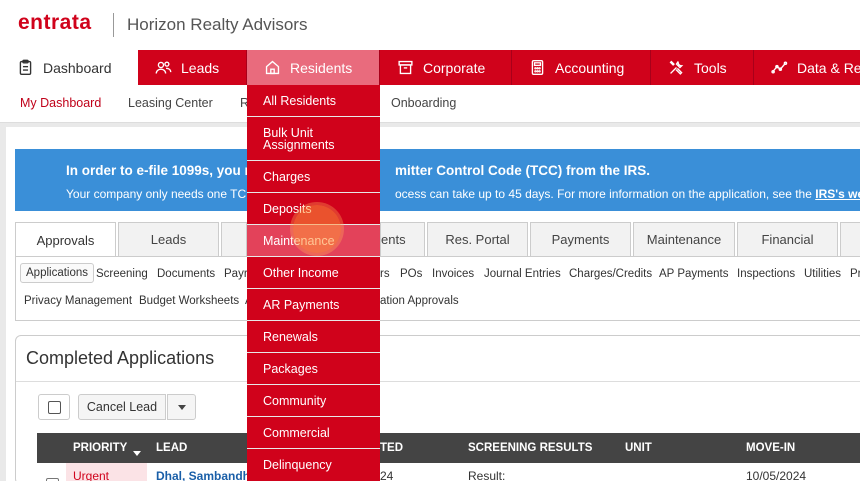 The image size is (860, 481). I want to click on chart-line-icon, so click(779, 67).